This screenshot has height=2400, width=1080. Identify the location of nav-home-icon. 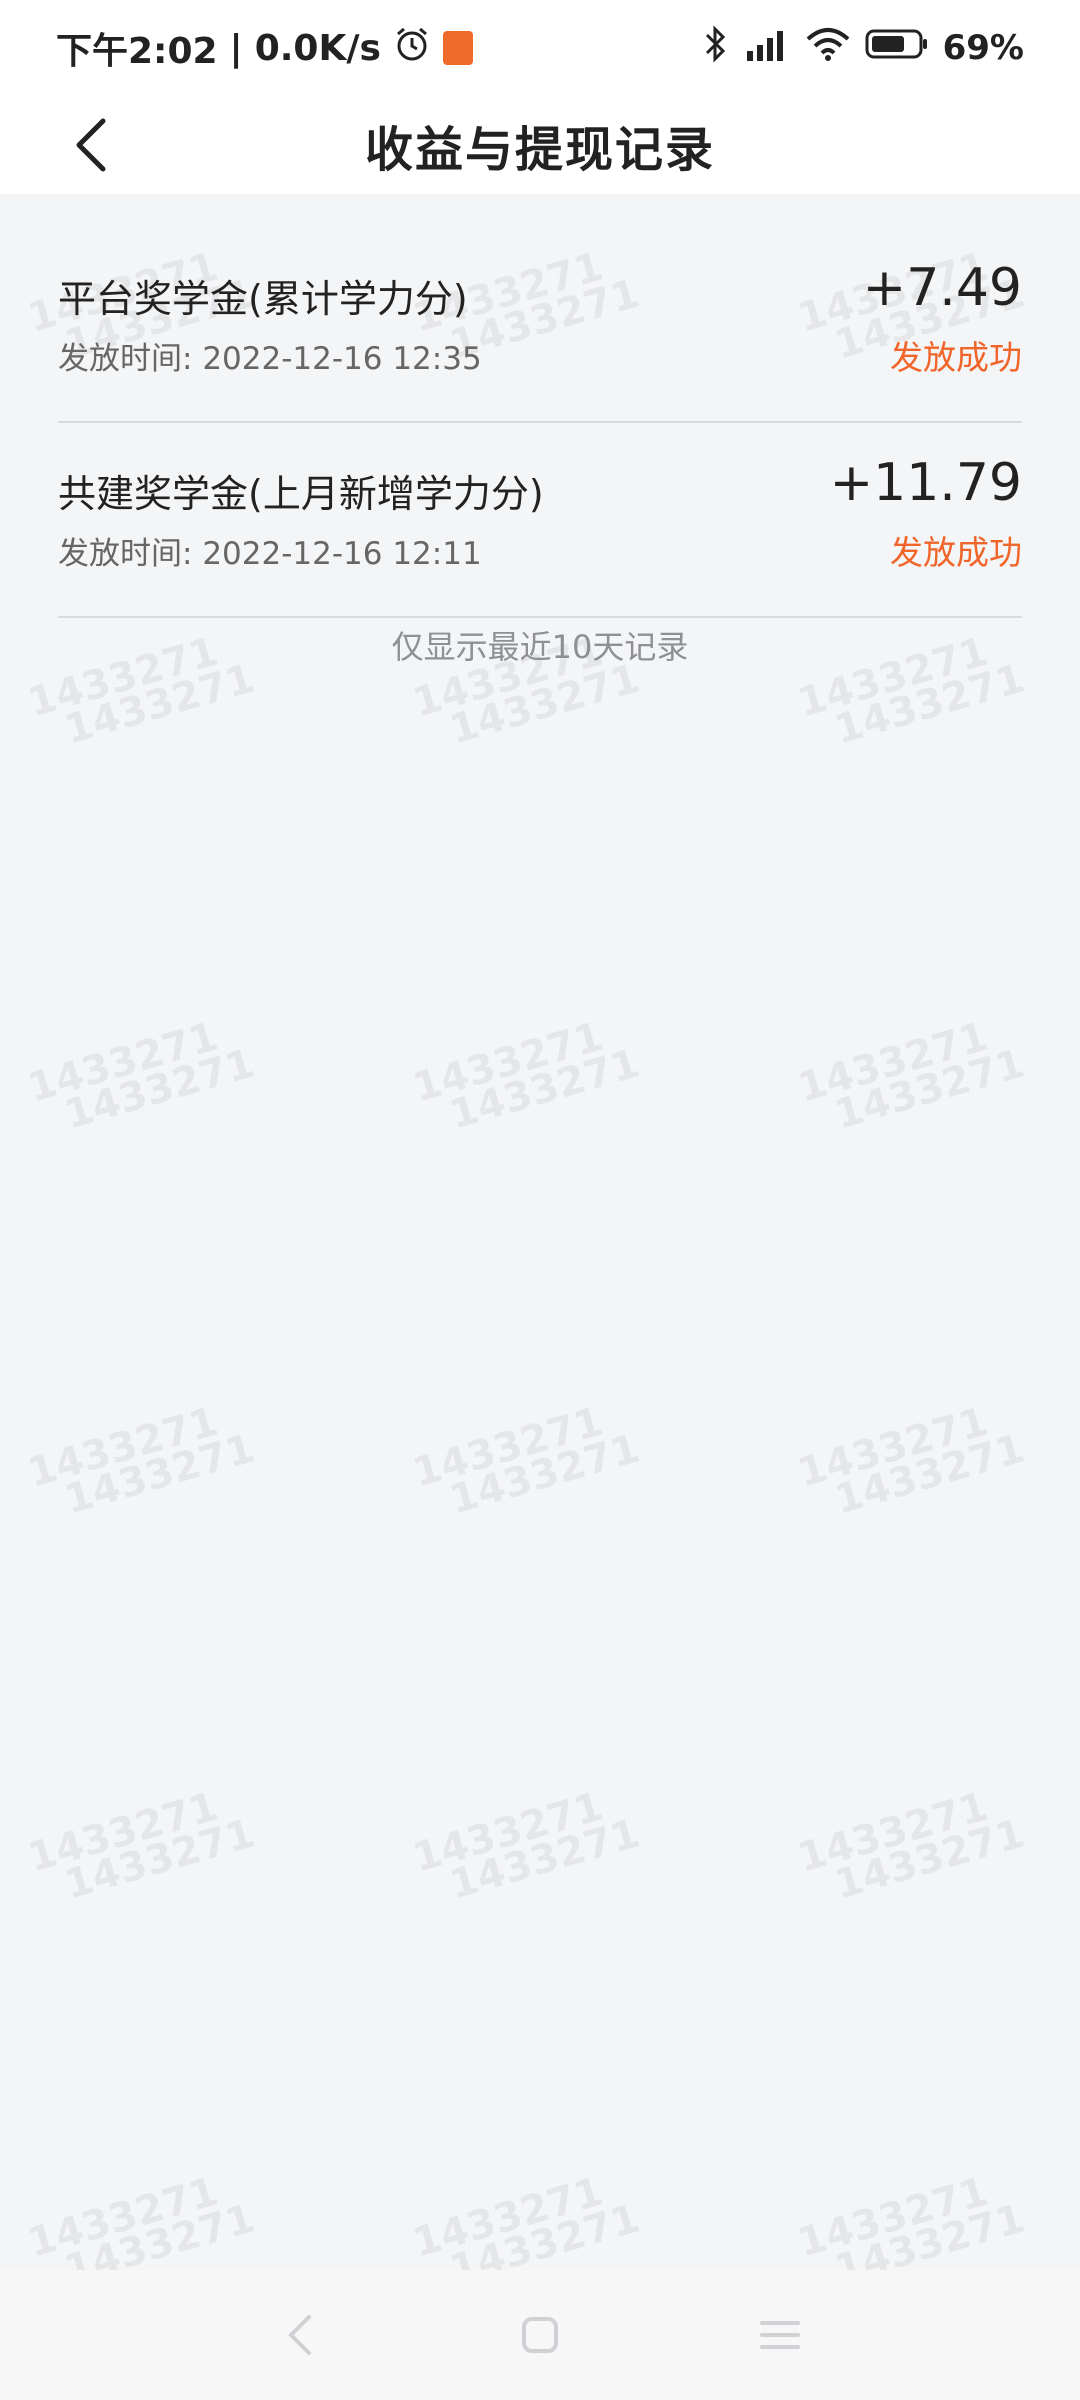
(540, 2335).